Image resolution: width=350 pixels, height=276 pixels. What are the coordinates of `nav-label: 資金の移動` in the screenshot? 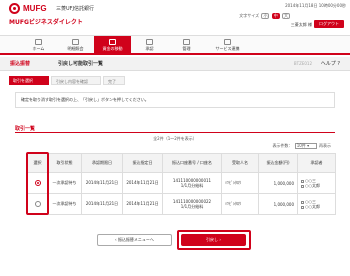 It's located at (112, 48).